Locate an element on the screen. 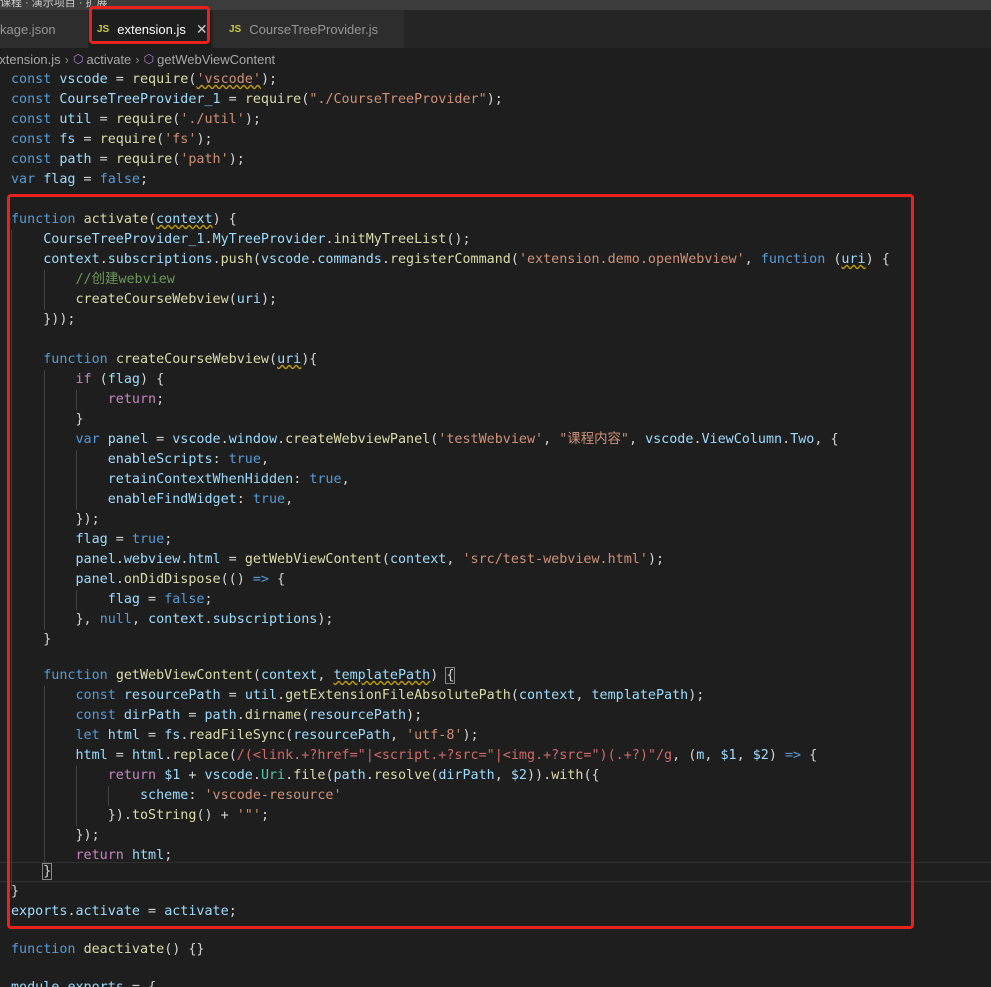 This screenshot has height=987, width=991. code-line: panel.onDidDispose(() => { is located at coordinates (180, 579).